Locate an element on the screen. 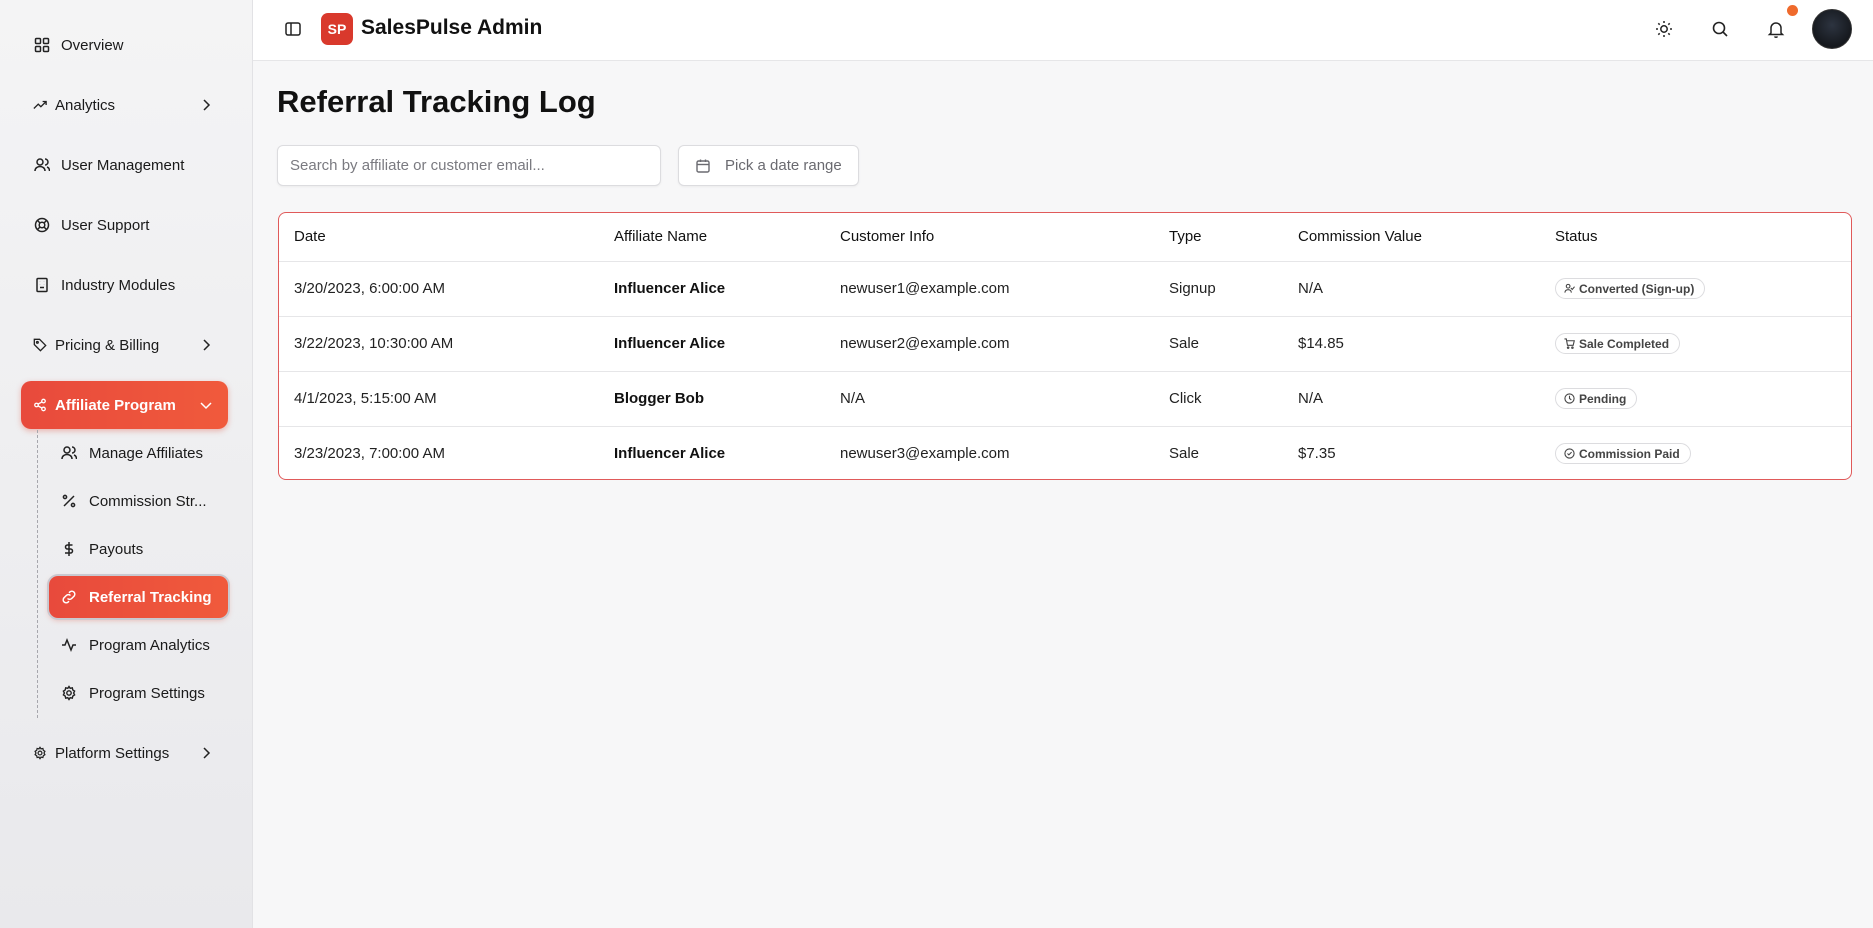  sidebar-item-label: User Support is located at coordinates (105, 225).